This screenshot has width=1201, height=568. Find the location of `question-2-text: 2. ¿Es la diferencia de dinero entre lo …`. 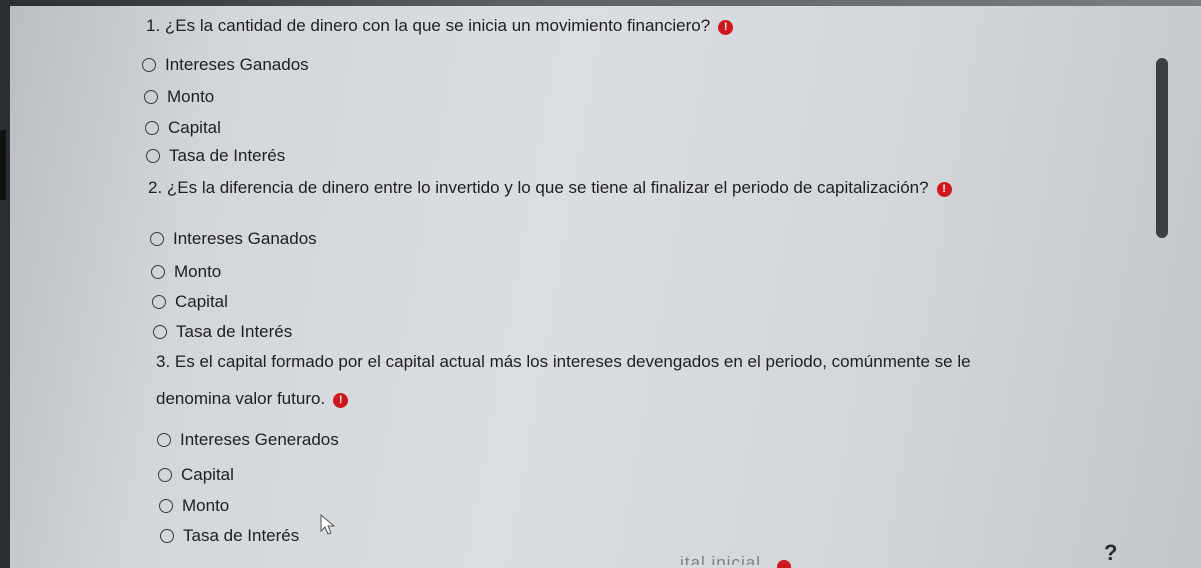

question-2-text: 2. ¿Es la diferencia de dinero entre lo … is located at coordinates (538, 187).